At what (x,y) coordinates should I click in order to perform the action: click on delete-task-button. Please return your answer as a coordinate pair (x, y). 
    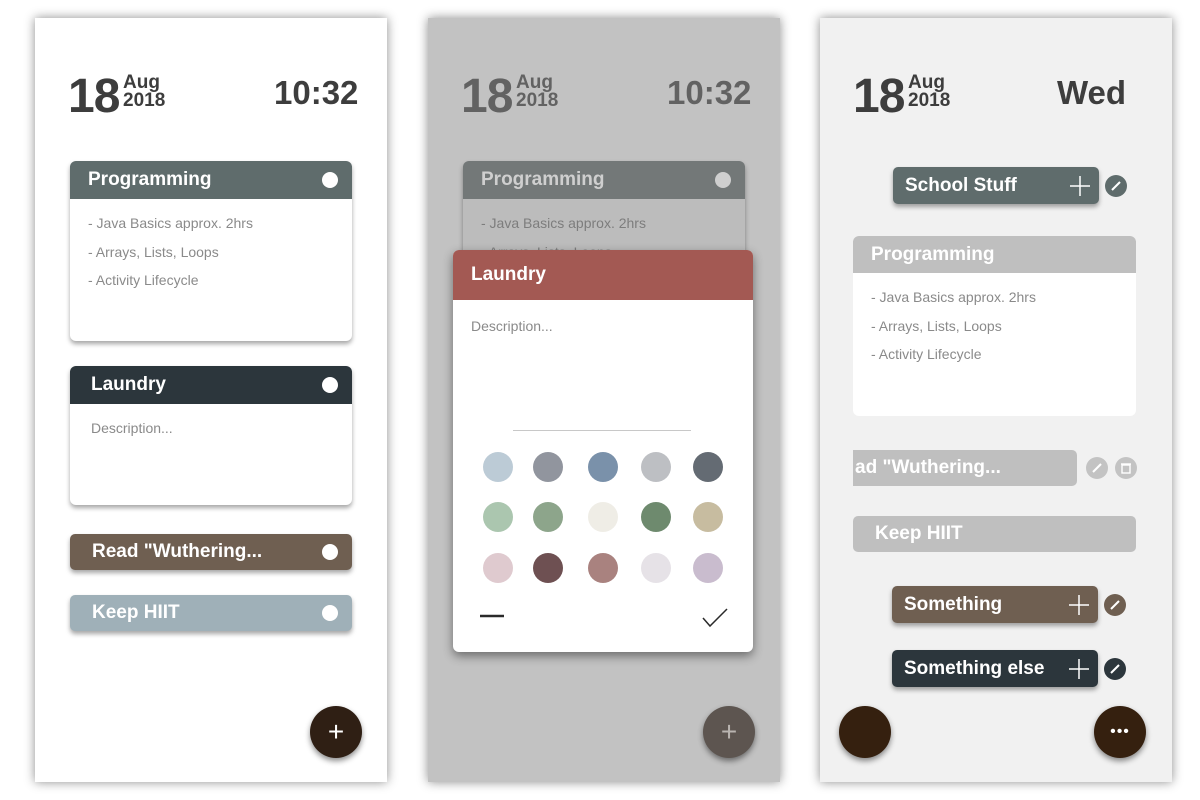
    Looking at the image, I should click on (1126, 468).